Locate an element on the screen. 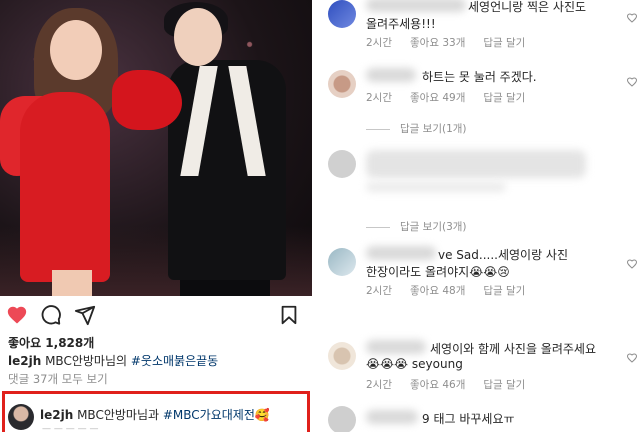 This screenshot has height=432, width=640. comment-text: MBC안방마님과 is located at coordinates (118, 415).